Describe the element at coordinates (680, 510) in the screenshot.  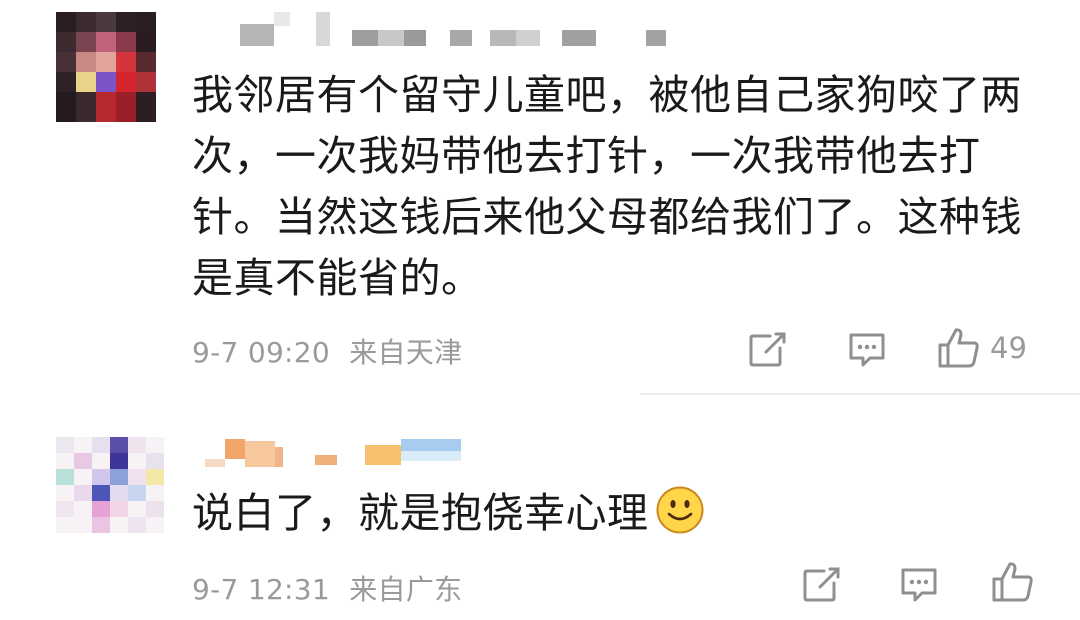
I see `smiley-emoji` at that location.